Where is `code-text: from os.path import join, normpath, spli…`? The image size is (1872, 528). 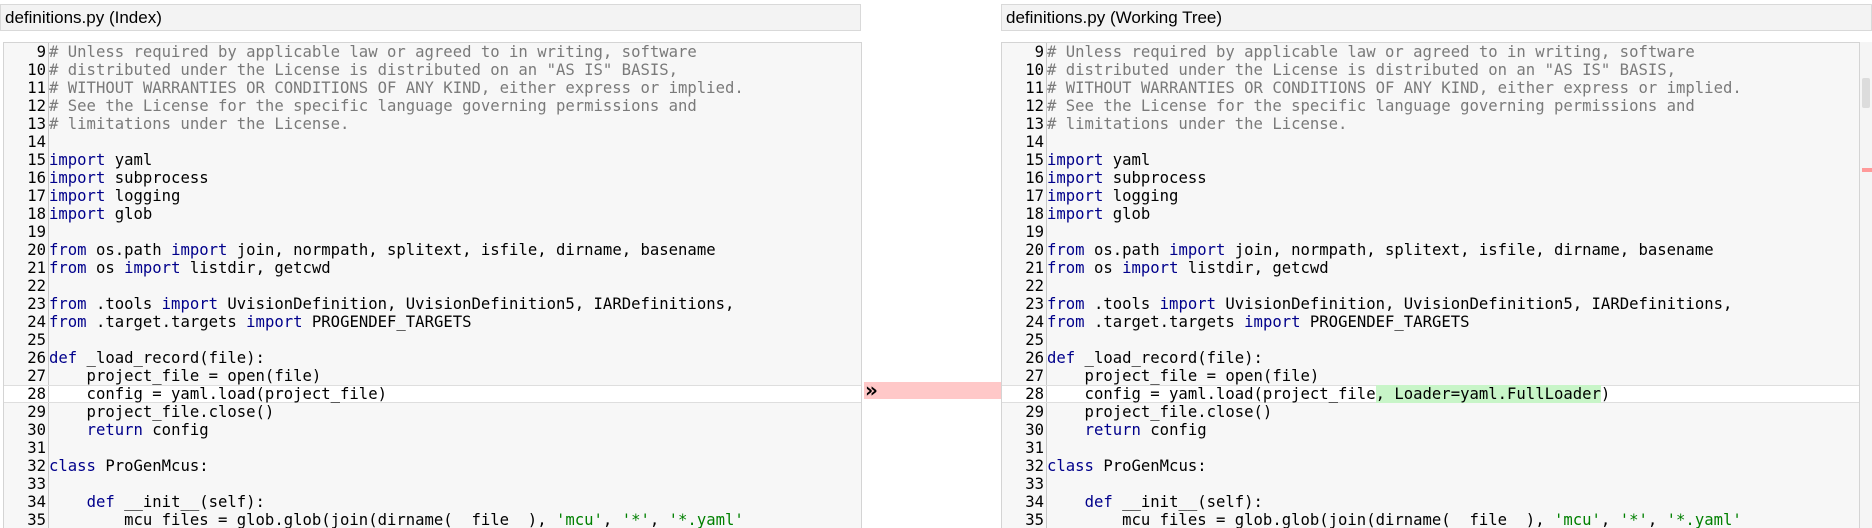 code-text: from os.path import join, normpath, spli… is located at coordinates (382, 250).